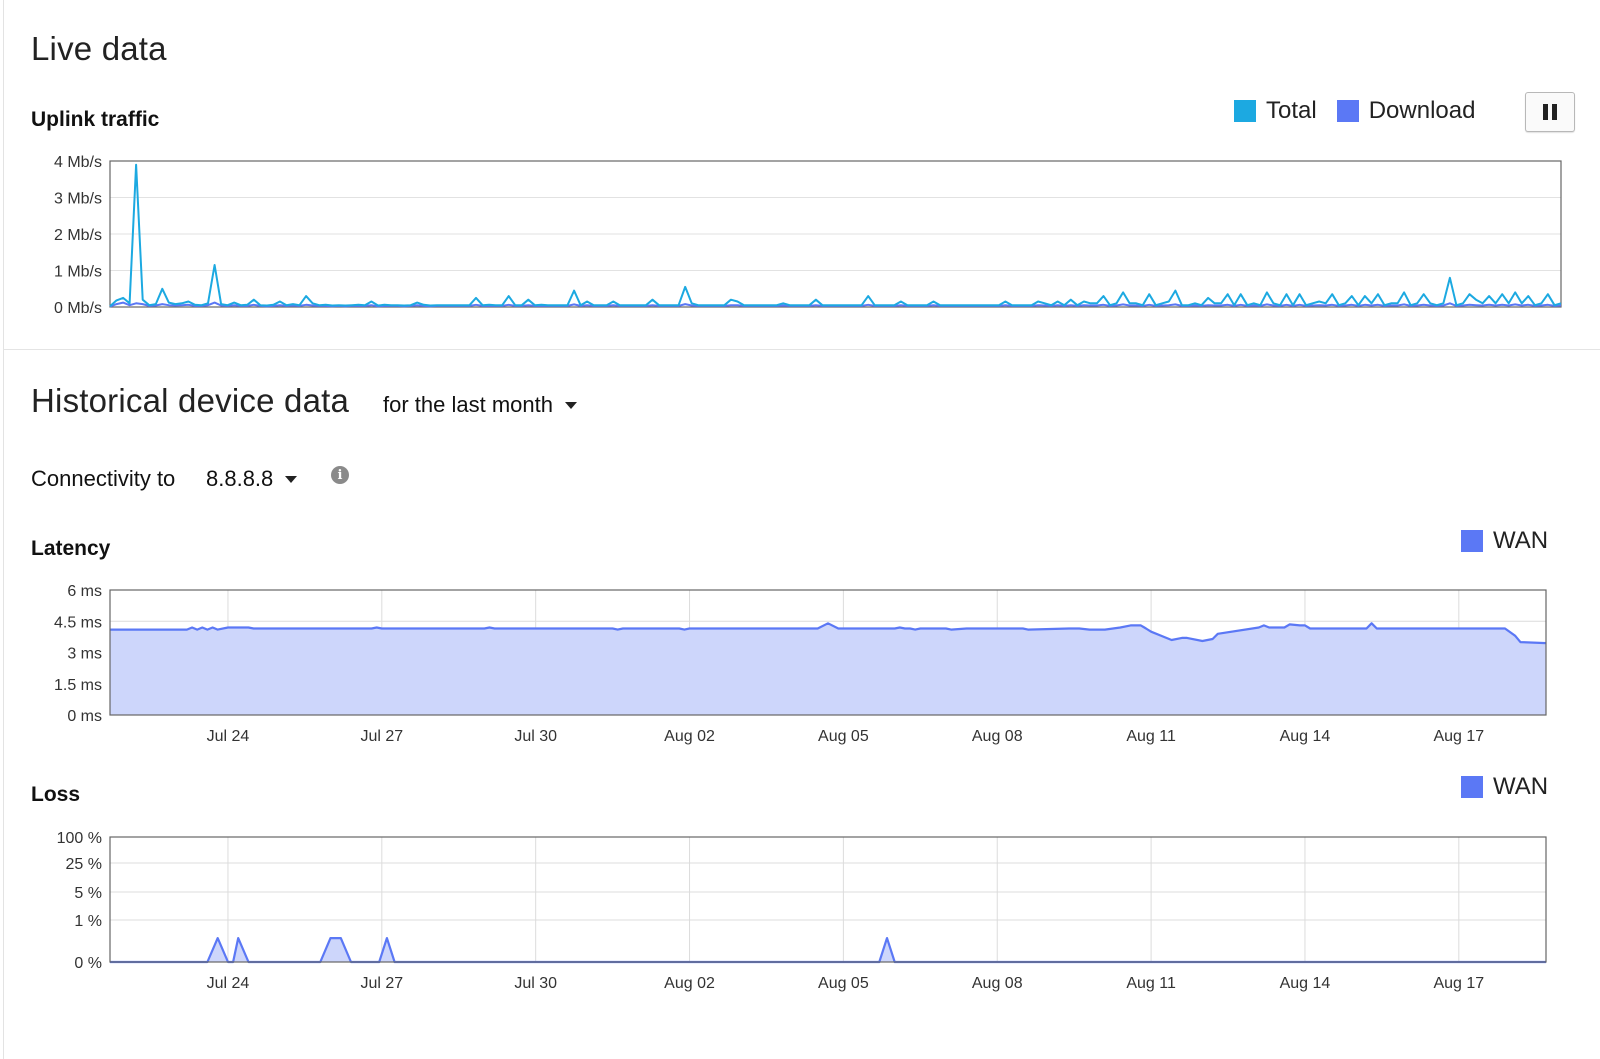  What do you see at coordinates (190, 400) in the screenshot?
I see `historical-title: Historical device data` at bounding box center [190, 400].